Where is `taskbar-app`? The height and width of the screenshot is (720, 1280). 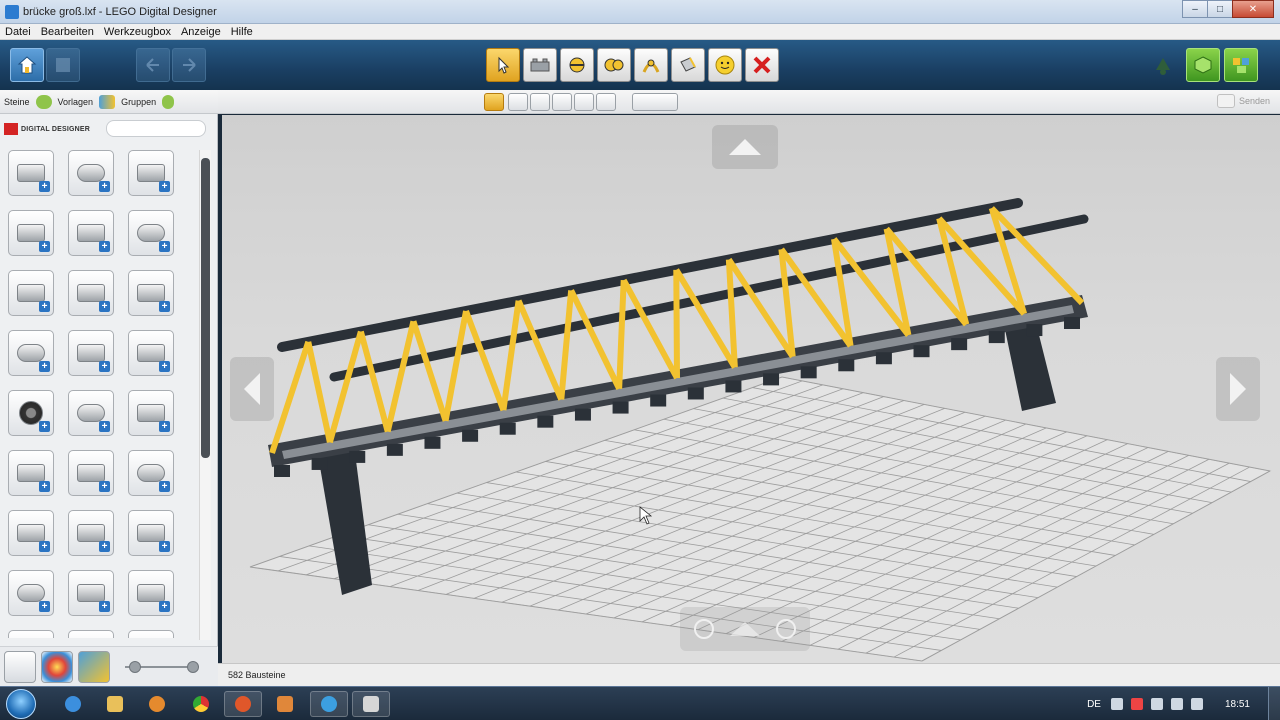
taskbar-app is located at coordinates (285, 704).